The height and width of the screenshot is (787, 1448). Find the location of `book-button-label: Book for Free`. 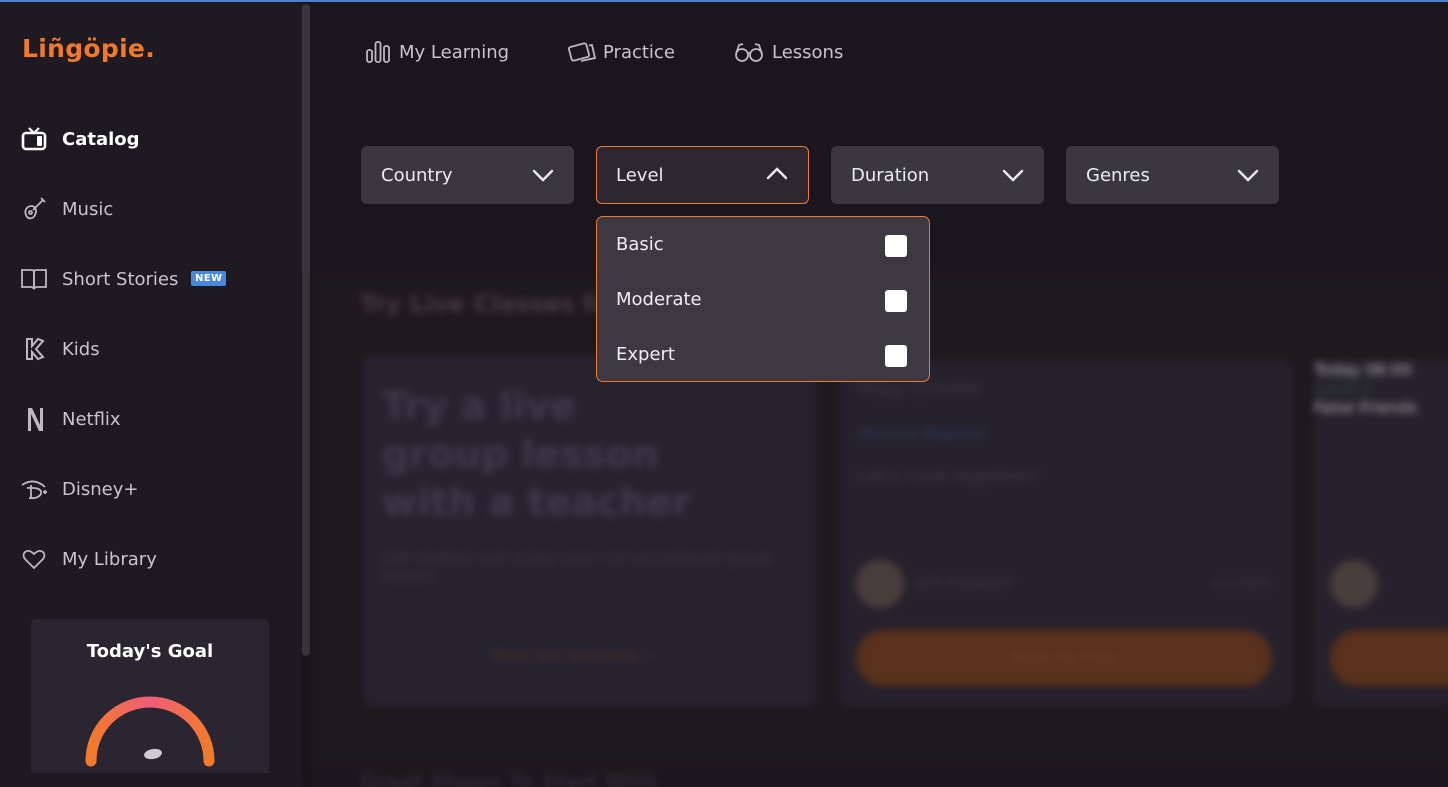

book-button-label: Book for Free is located at coordinates (1064, 657).